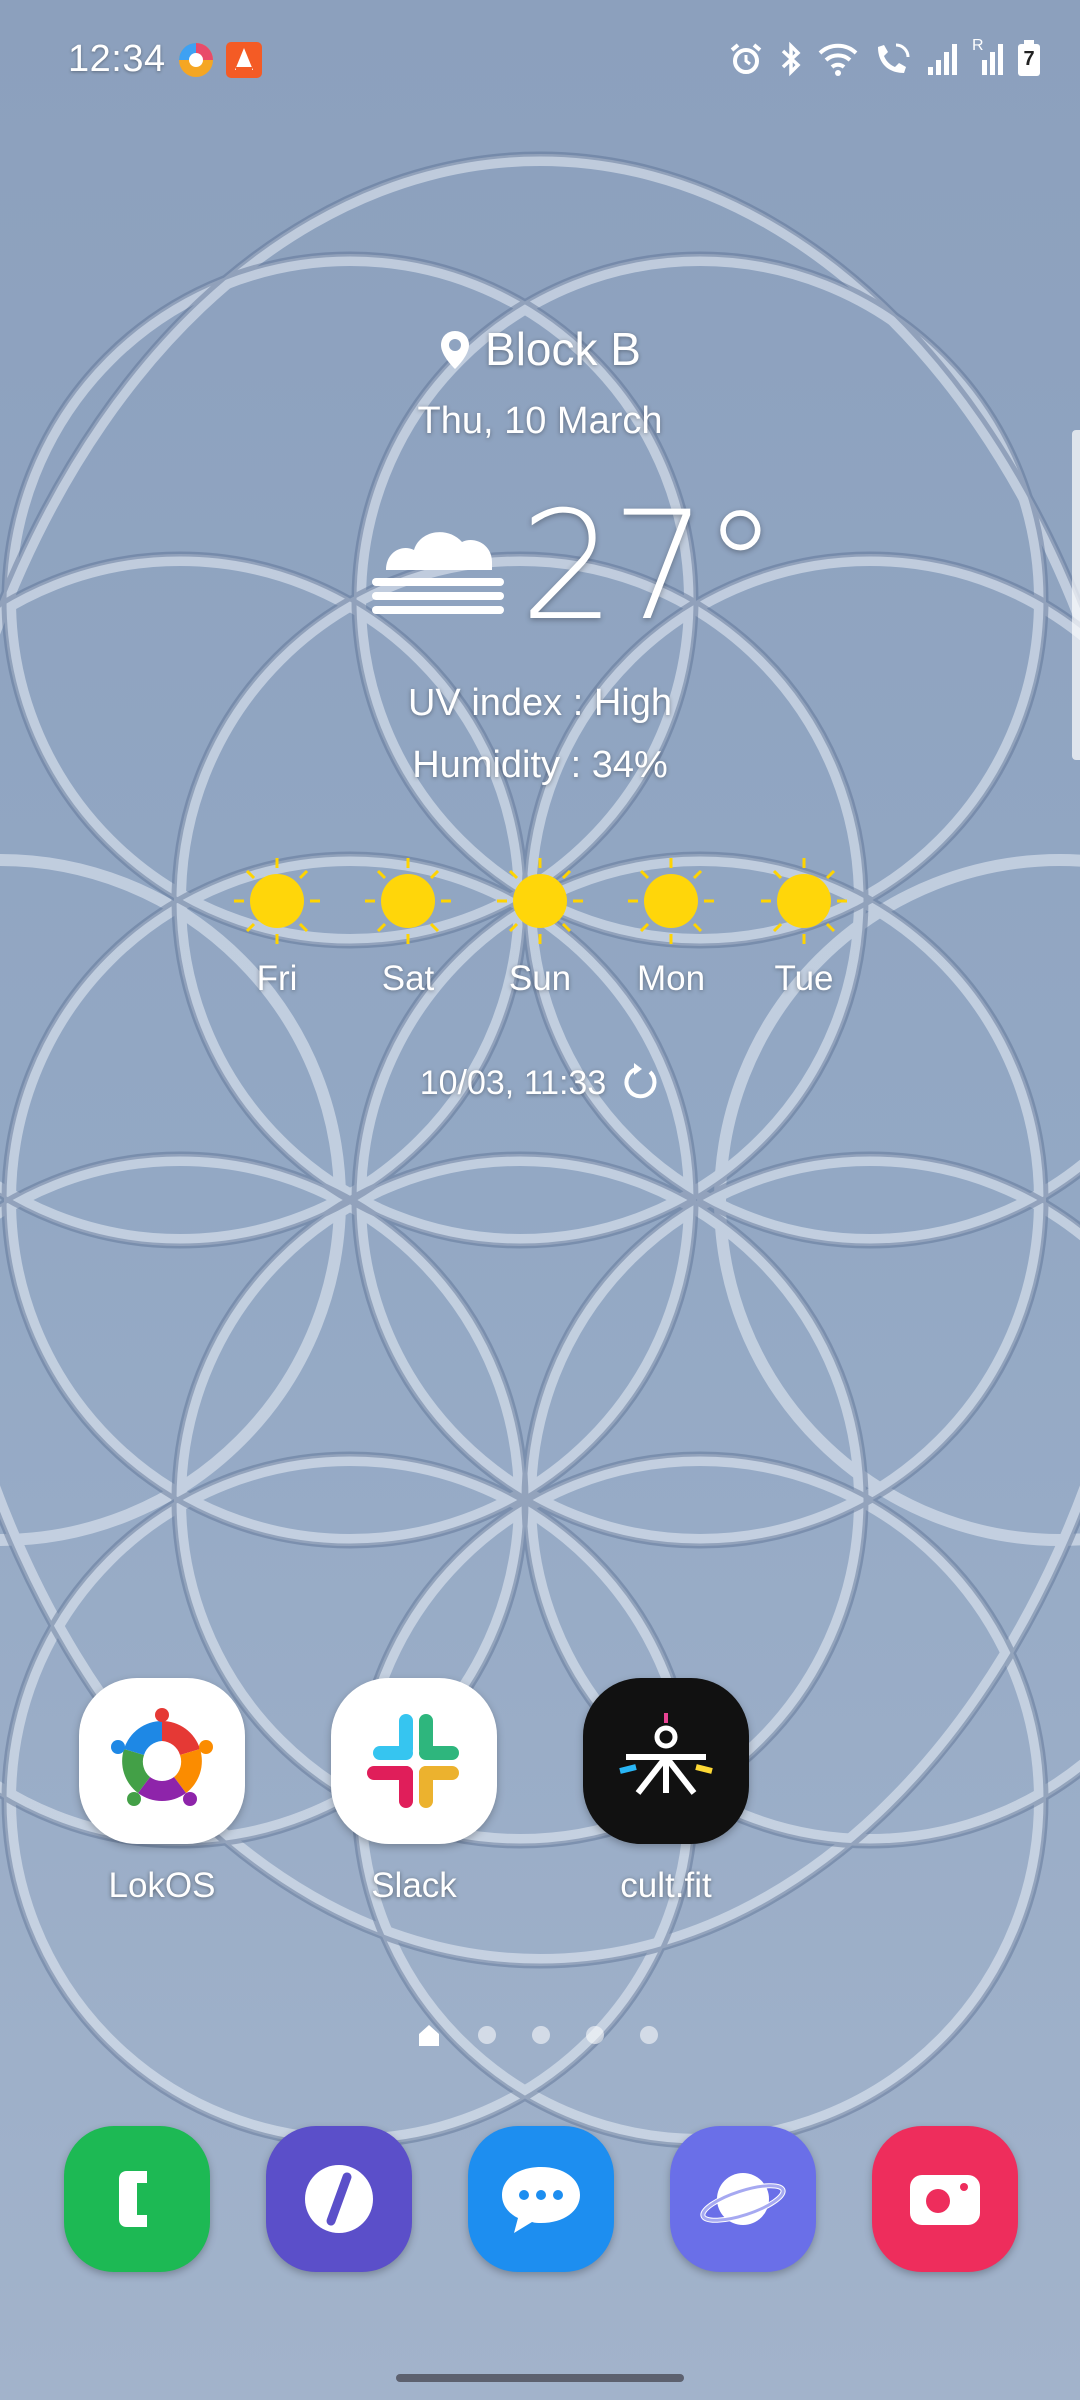 This screenshot has height=2400, width=1080. I want to click on camera-icon, so click(945, 2200).